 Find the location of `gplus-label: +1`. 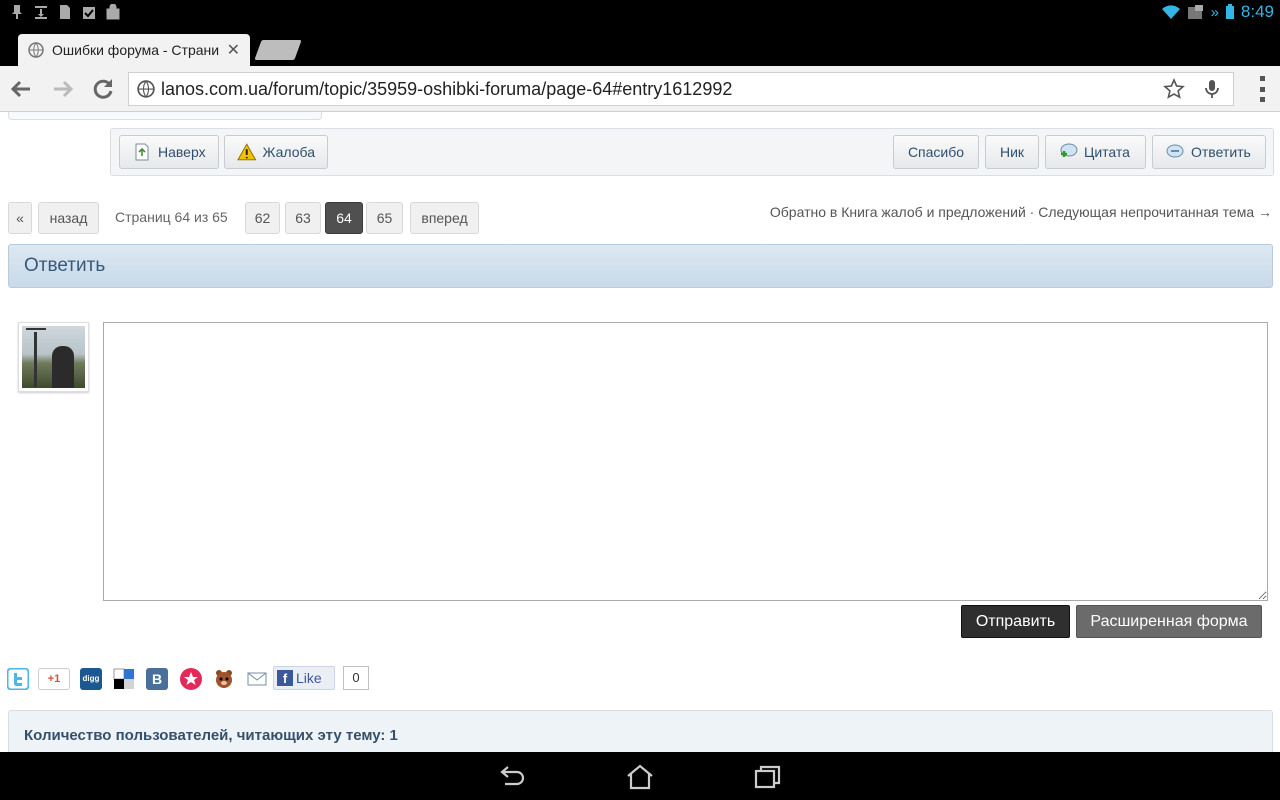

gplus-label: +1 is located at coordinates (54, 679).